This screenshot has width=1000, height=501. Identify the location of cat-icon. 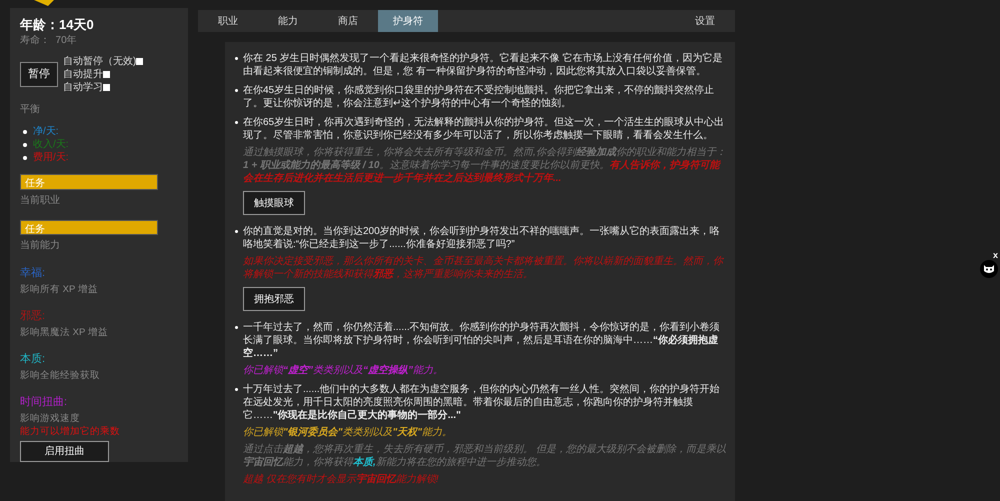
(989, 269).